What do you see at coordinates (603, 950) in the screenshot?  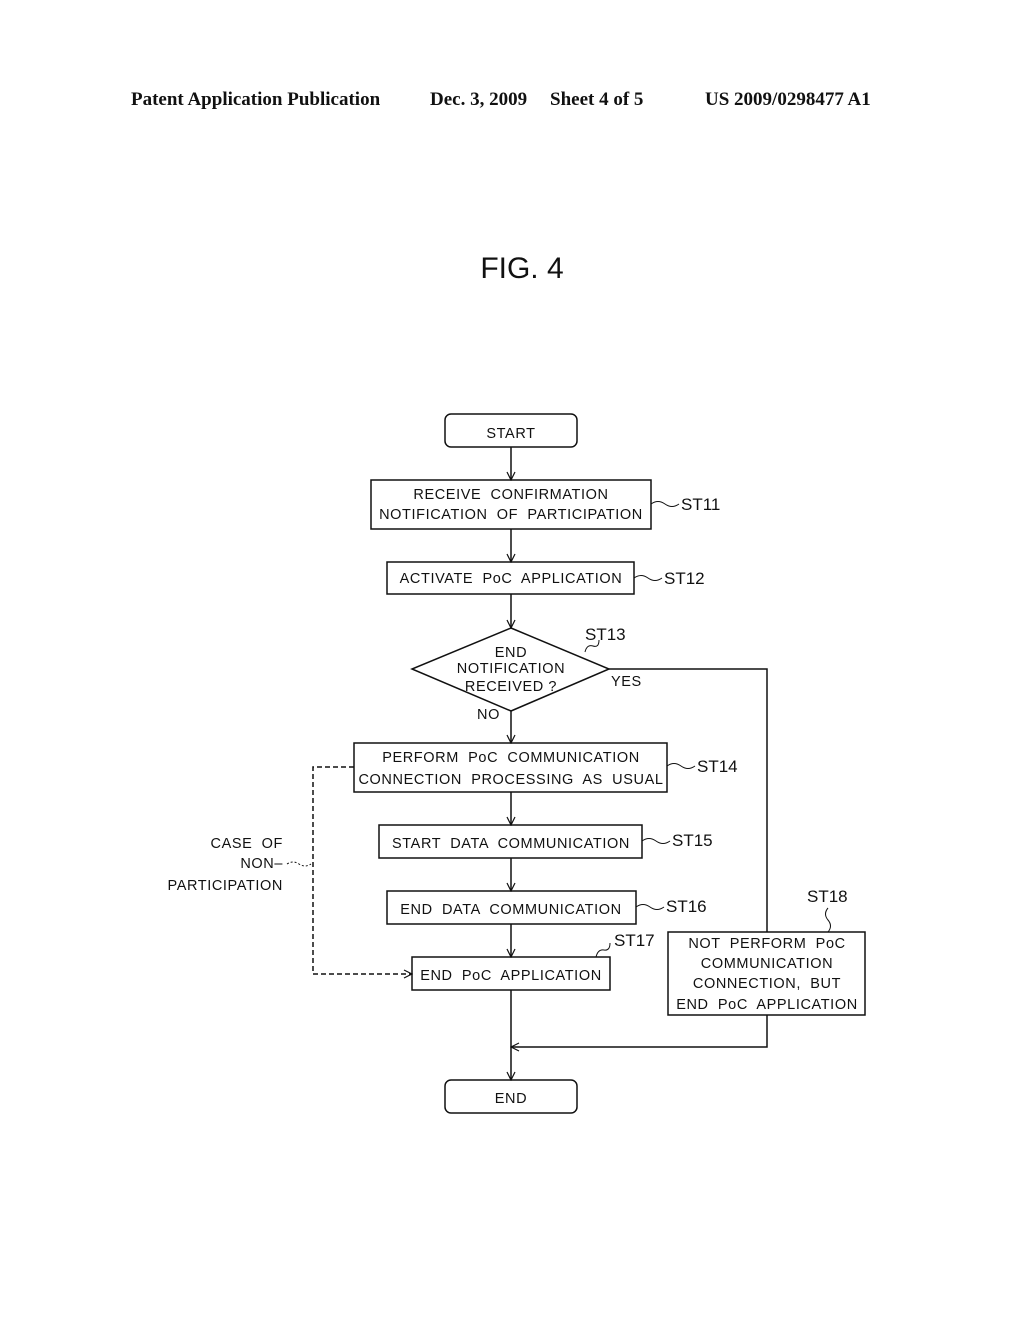 I see `st17-leader` at bounding box center [603, 950].